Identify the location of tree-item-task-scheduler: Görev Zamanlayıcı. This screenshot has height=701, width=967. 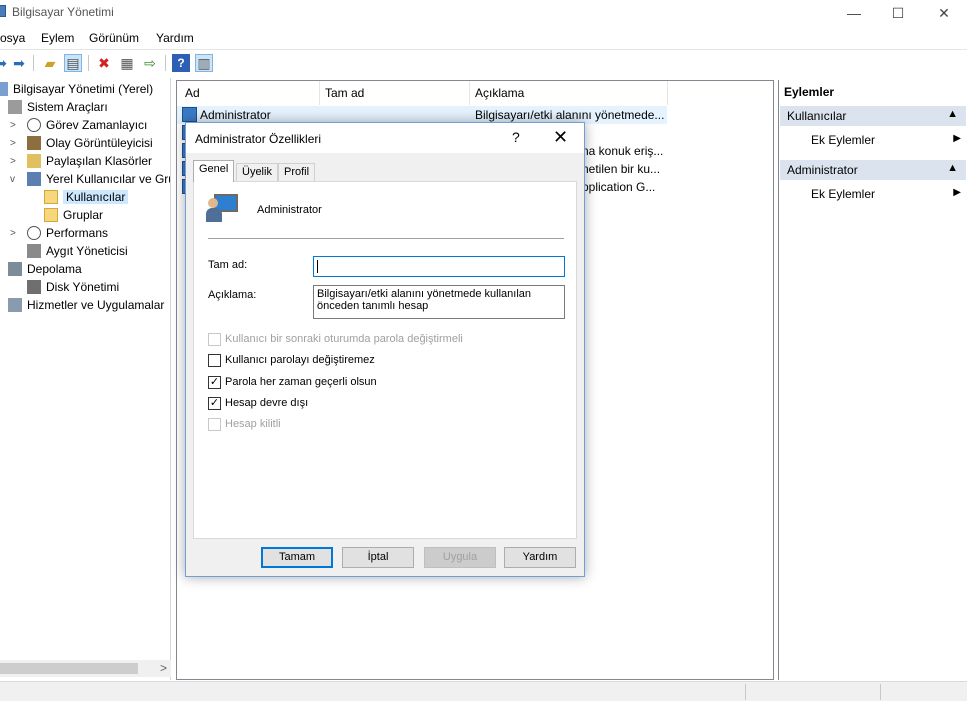
(87, 125).